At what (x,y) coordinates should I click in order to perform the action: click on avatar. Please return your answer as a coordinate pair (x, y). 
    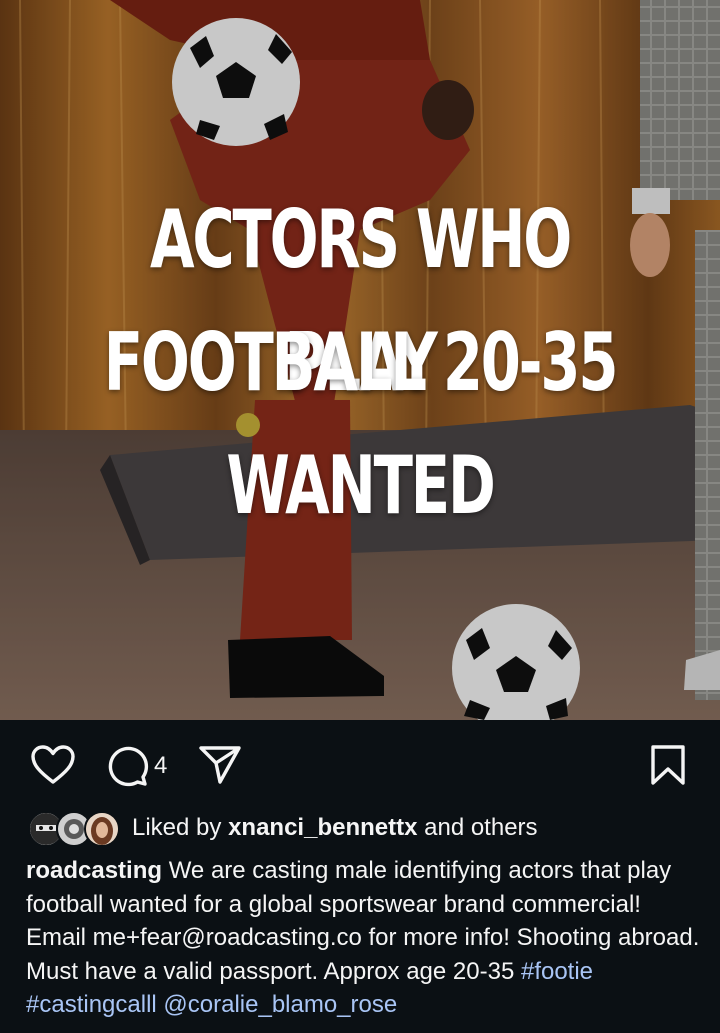
    Looking at the image, I should click on (102, 829).